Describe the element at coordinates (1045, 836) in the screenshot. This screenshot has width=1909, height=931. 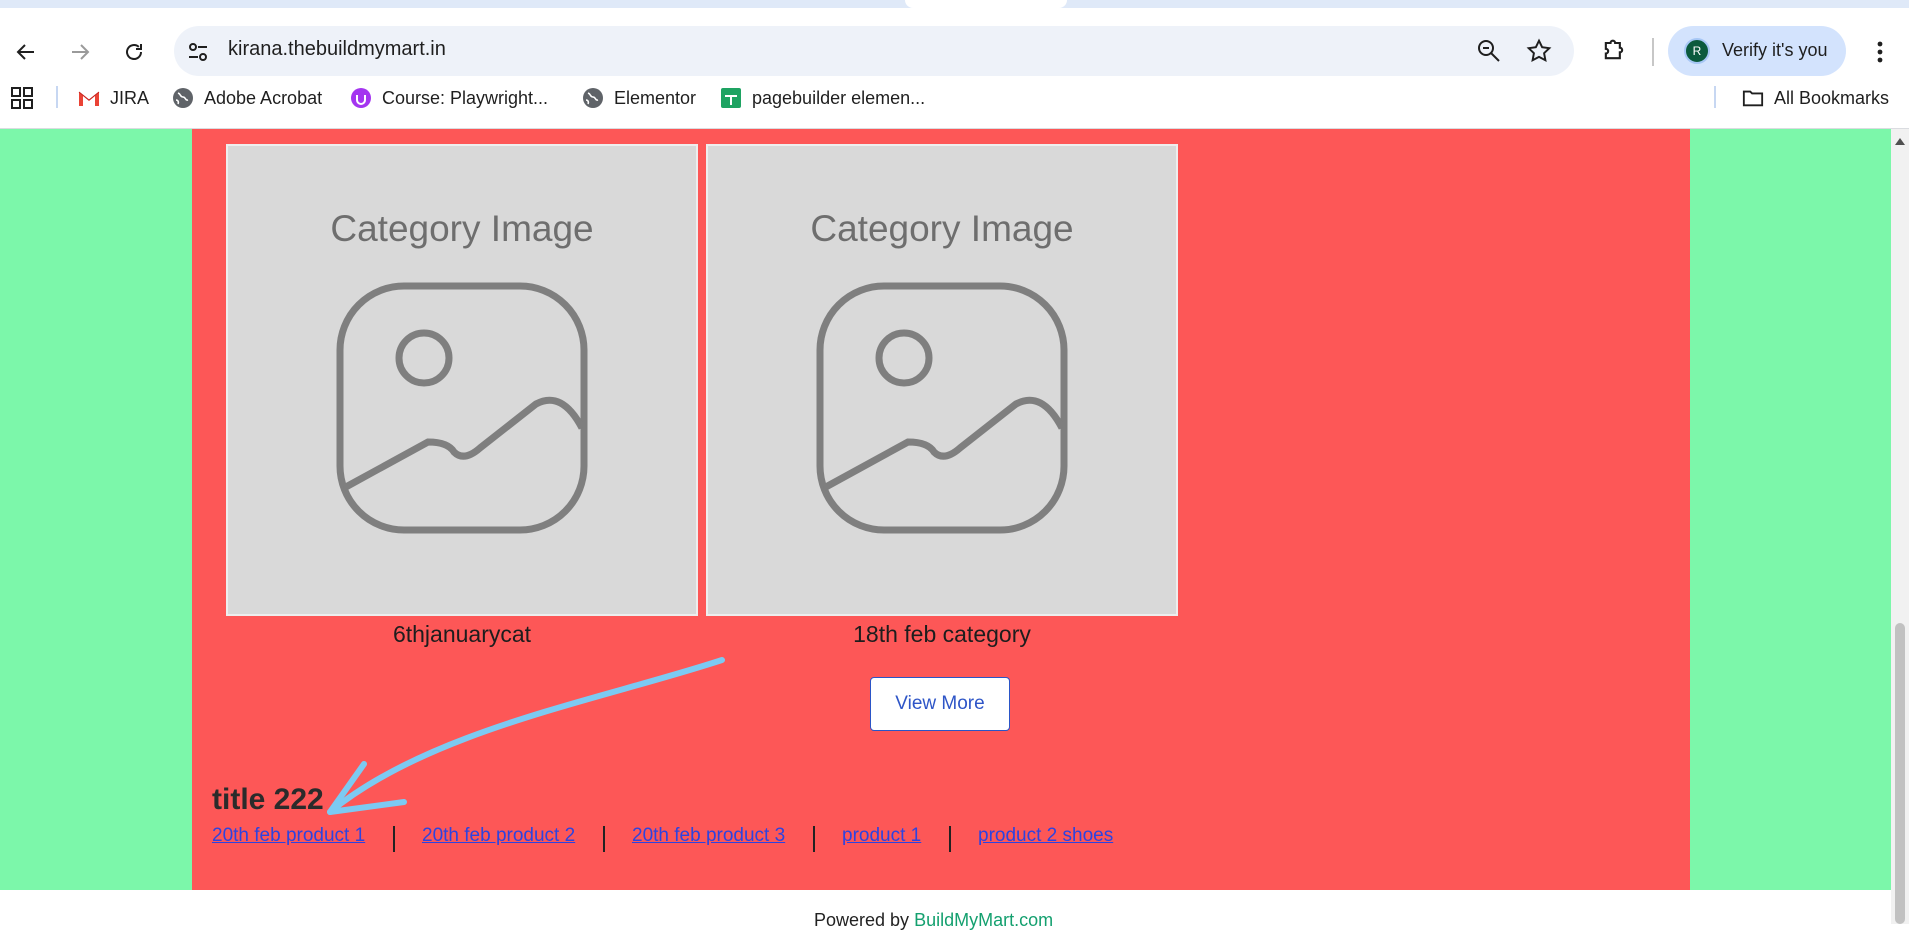
I see `product-link: product 2 shoes` at that location.